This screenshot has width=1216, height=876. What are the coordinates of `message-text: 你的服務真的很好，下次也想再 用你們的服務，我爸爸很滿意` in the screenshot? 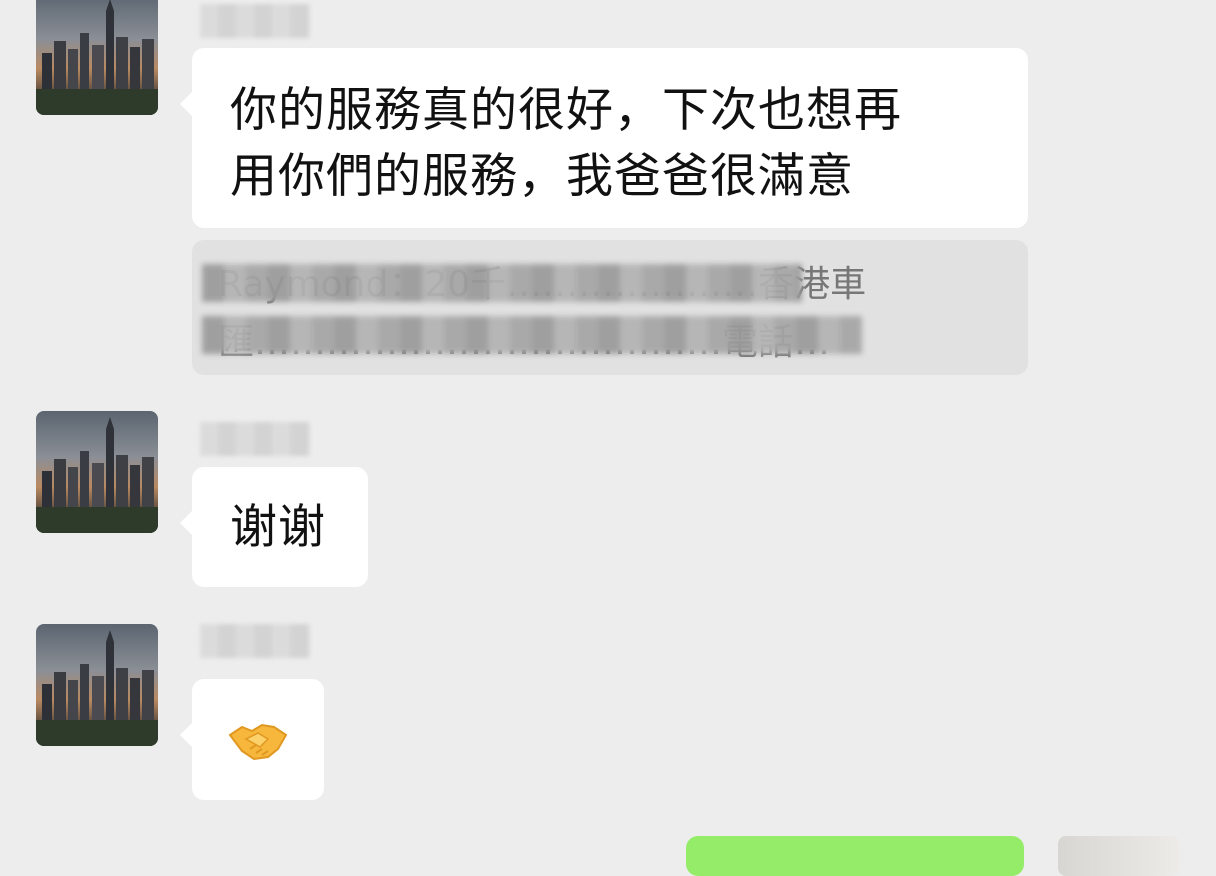 It's located at (566, 143).